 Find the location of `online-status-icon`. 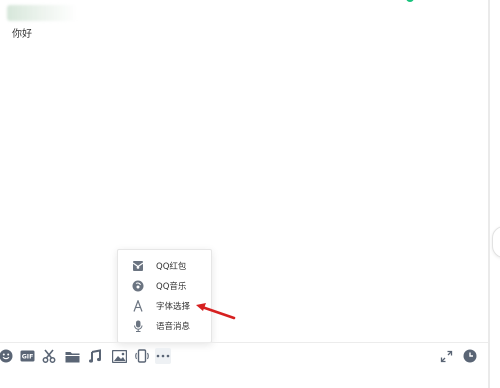

online-status-icon is located at coordinates (410, 1).